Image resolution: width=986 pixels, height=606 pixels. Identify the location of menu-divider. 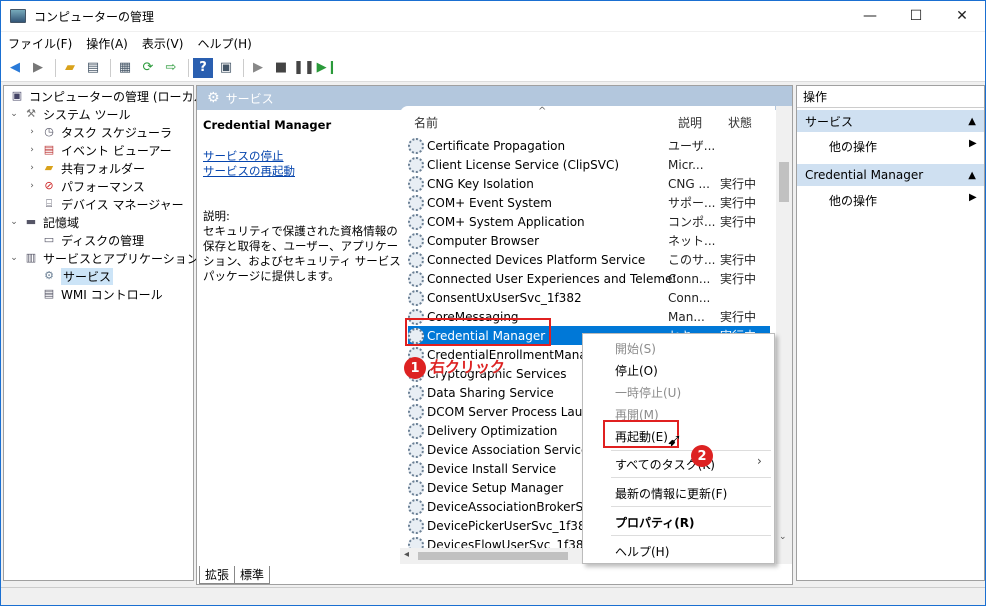
(691, 506).